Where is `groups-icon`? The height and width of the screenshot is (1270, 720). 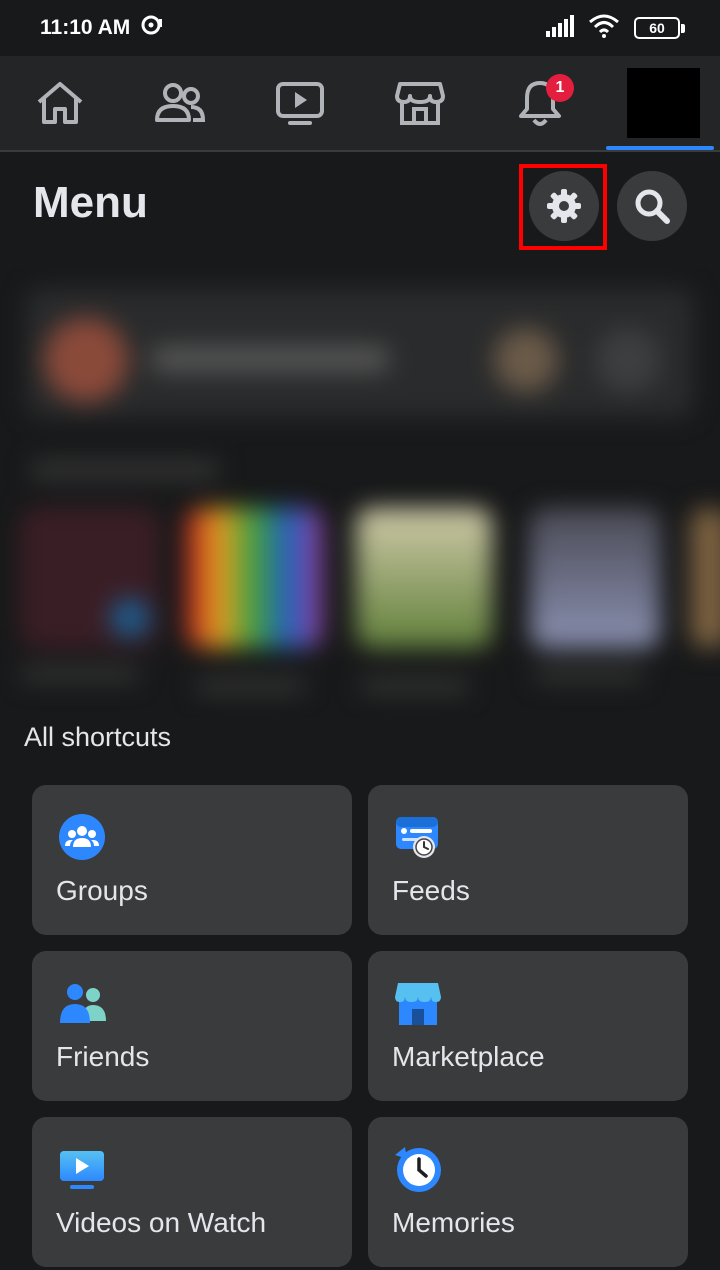
groups-icon is located at coordinates (82, 837).